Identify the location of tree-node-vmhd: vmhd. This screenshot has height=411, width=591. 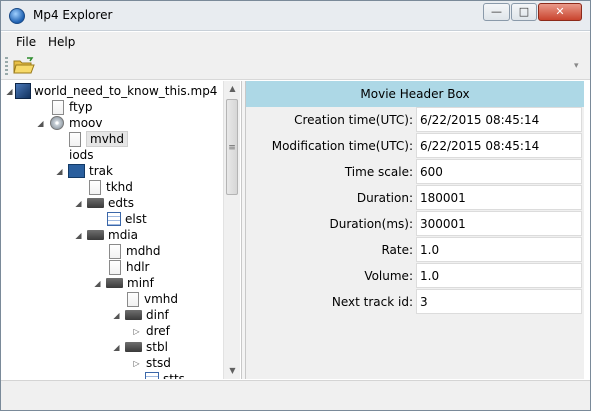
(151, 299).